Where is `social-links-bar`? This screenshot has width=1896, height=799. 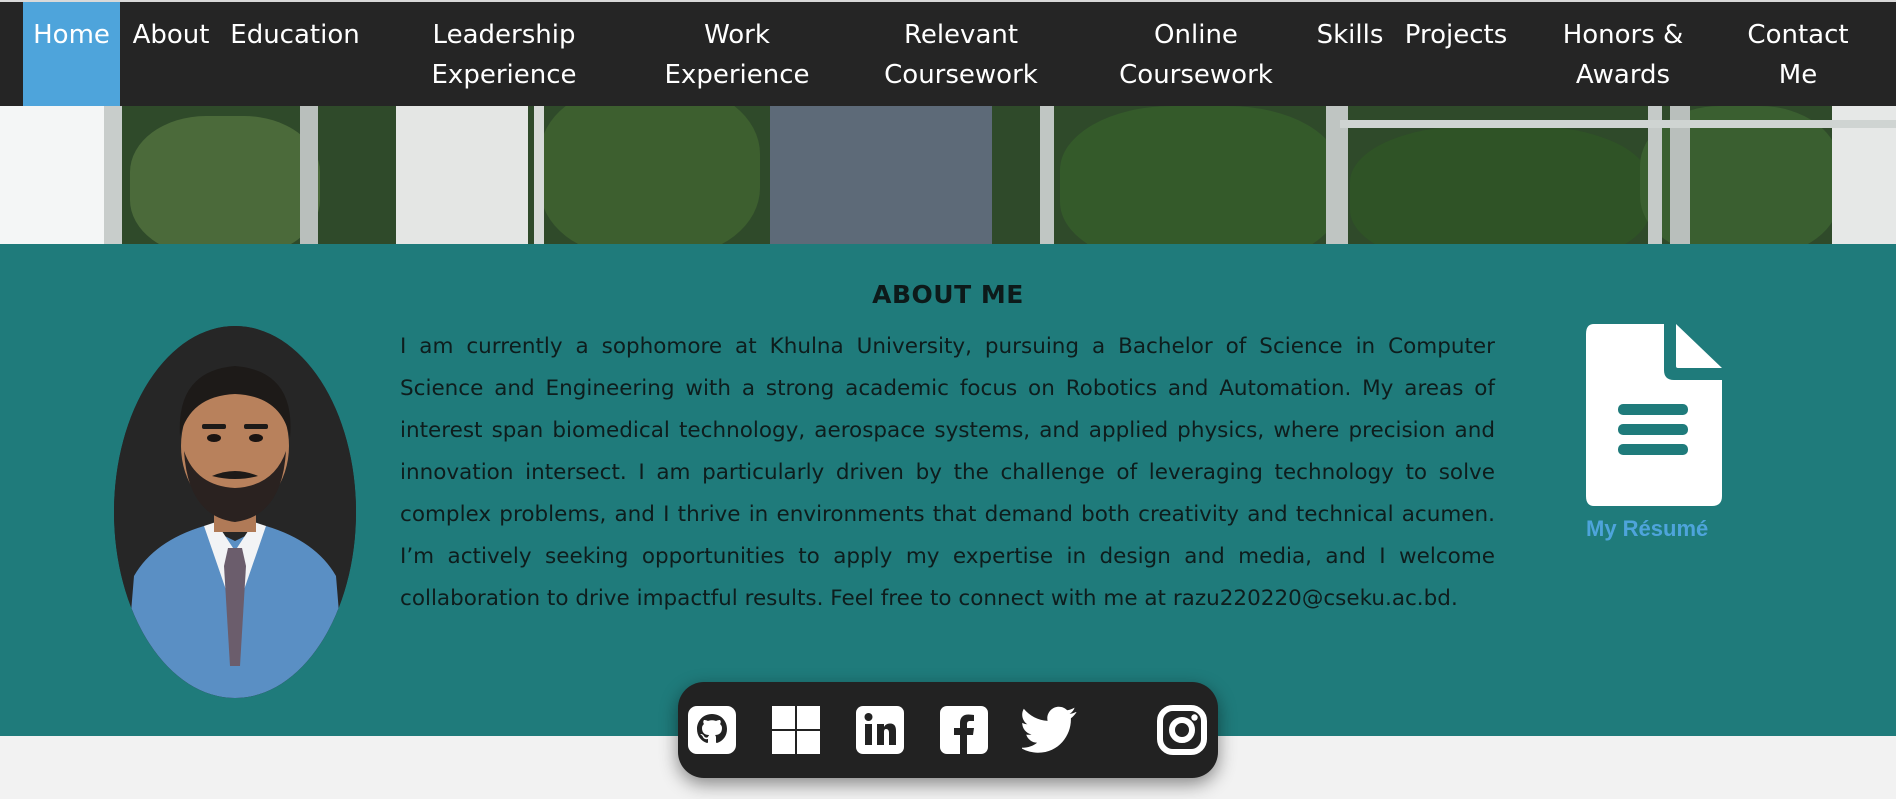
social-links-bar is located at coordinates (948, 730).